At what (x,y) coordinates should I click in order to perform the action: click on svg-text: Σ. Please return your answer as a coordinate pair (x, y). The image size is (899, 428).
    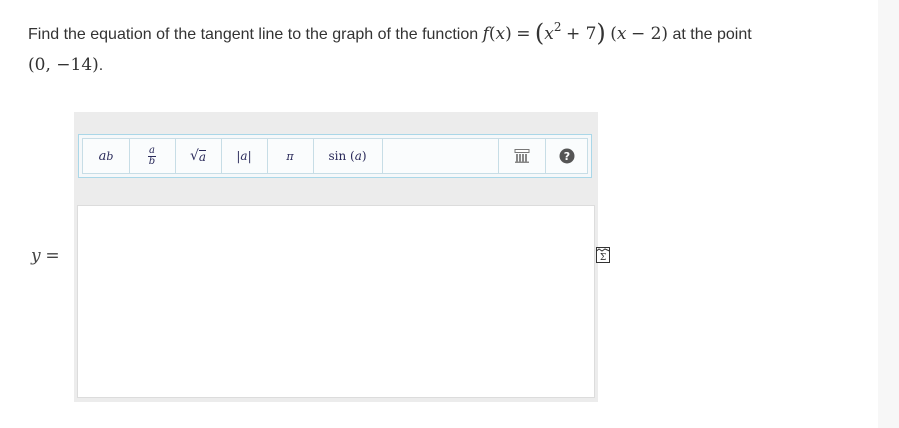
    Looking at the image, I should click on (603, 258).